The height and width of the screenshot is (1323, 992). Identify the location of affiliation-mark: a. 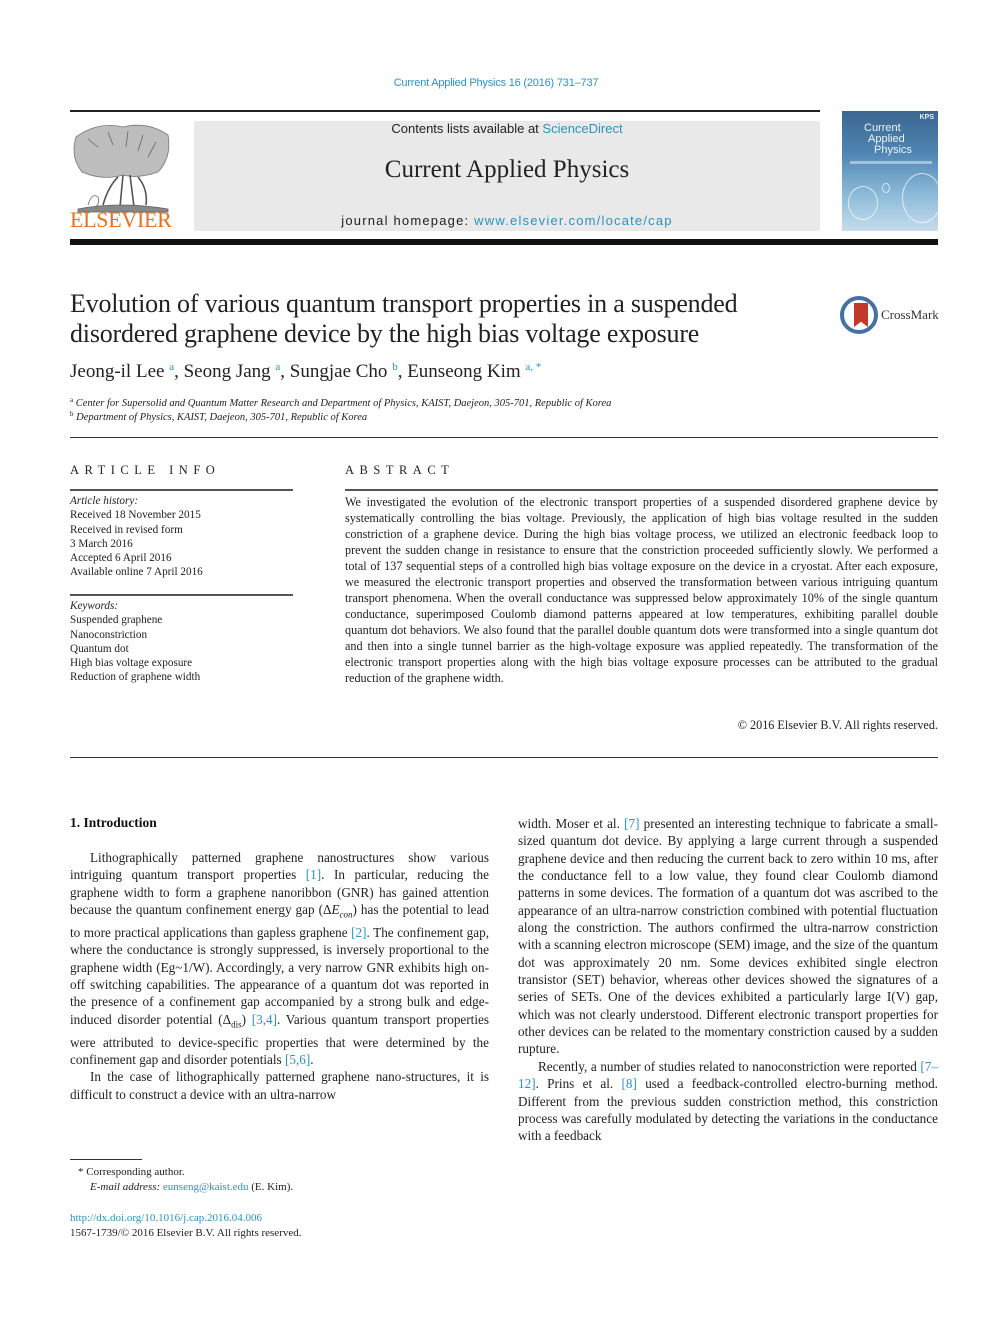
(72, 400).